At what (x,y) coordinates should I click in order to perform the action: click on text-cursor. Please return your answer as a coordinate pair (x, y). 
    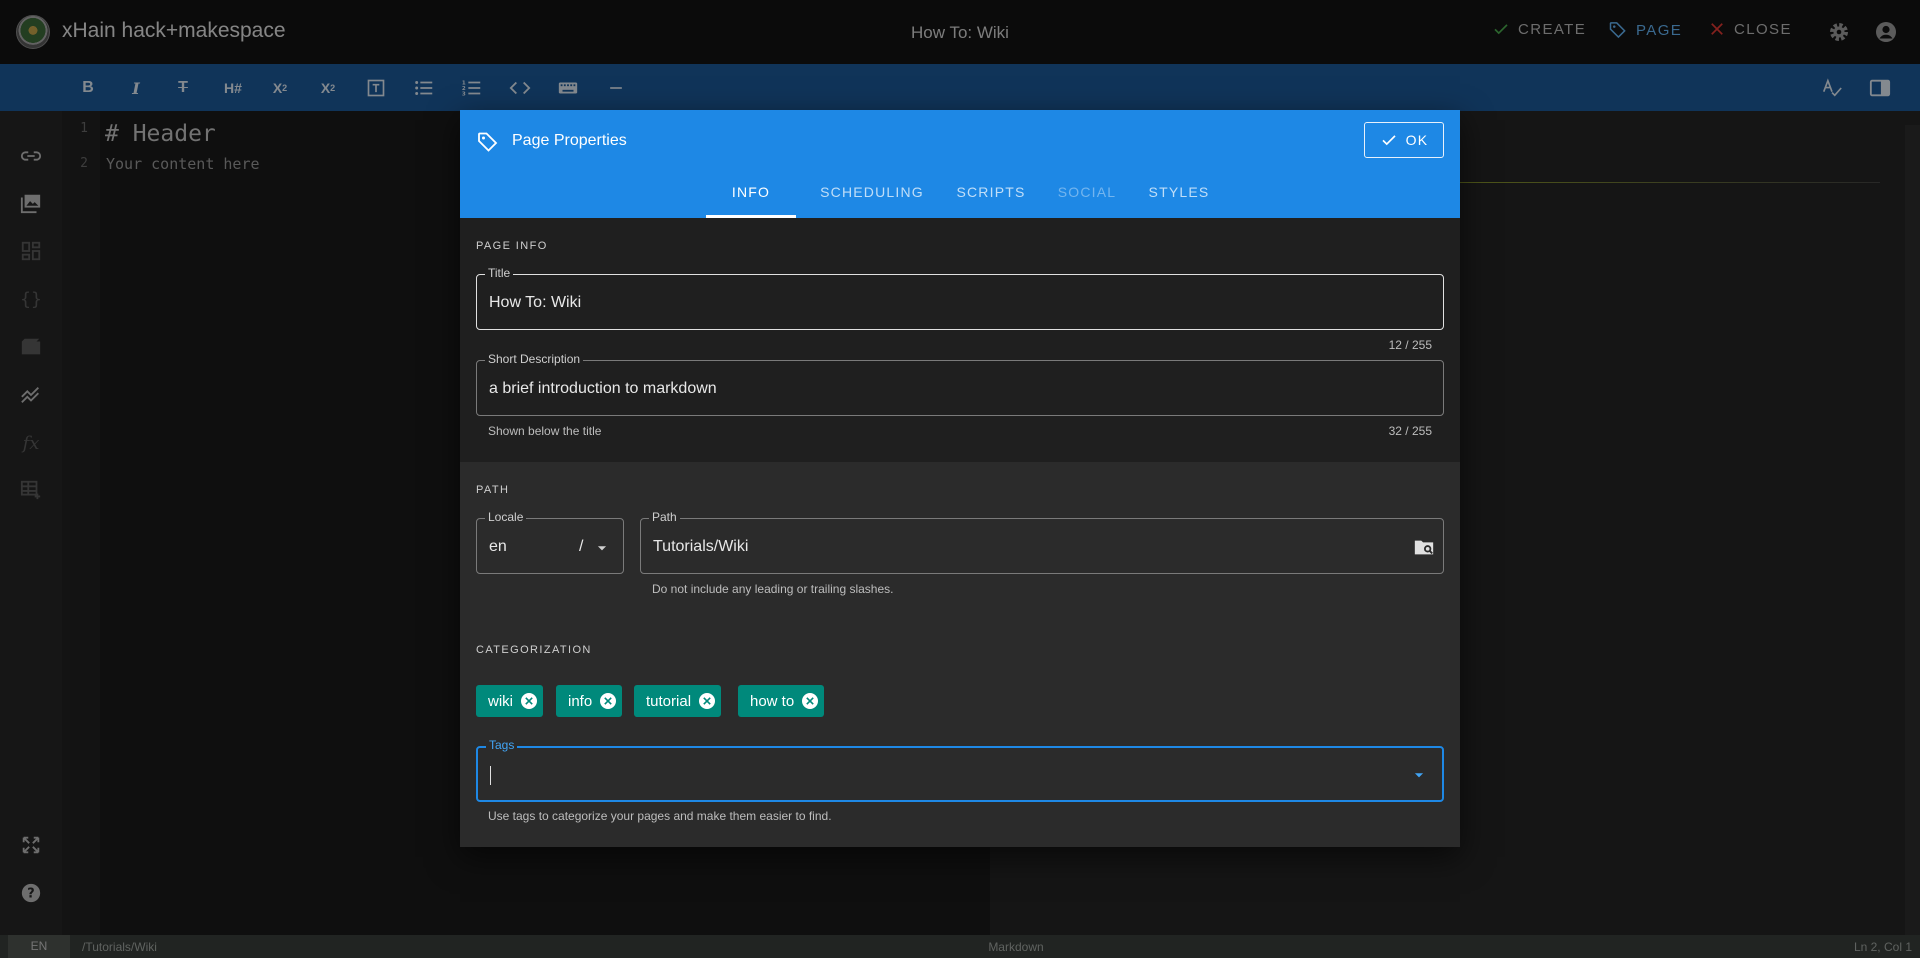
    Looking at the image, I should click on (490, 775).